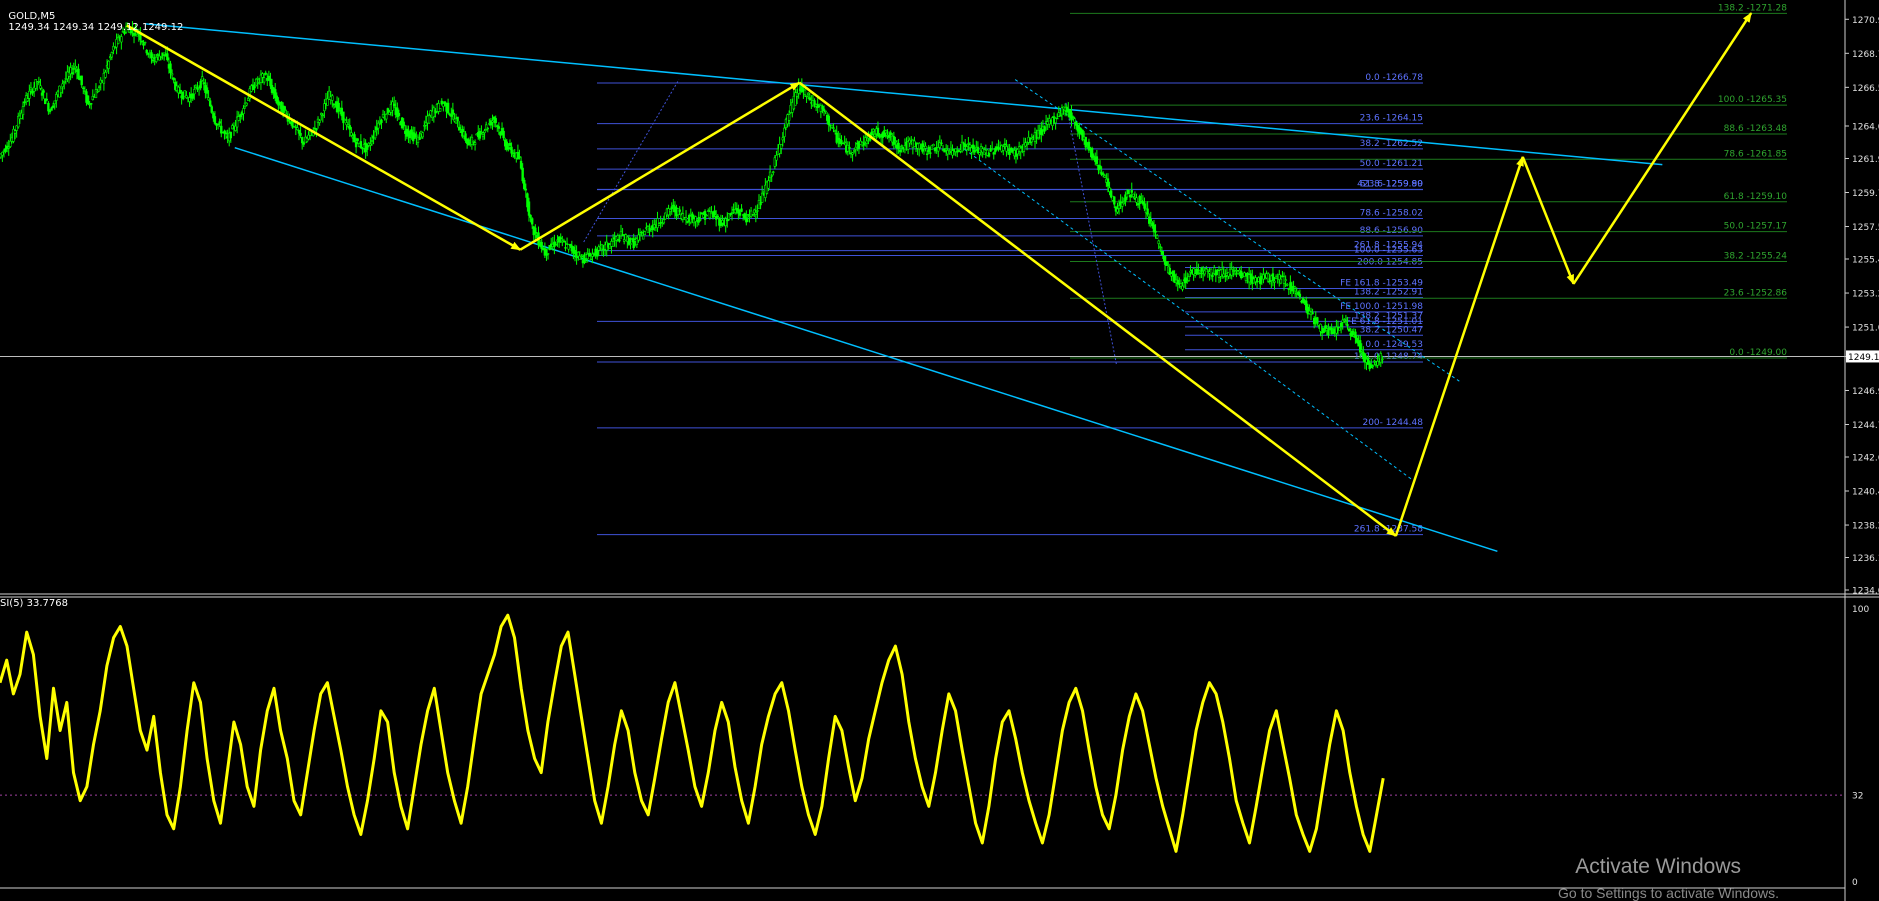 Image resolution: width=1879 pixels, height=901 pixels. Describe the element at coordinates (1756, 293) in the screenshot. I see `fib-green-label: 23.6 -1252.86` at that location.